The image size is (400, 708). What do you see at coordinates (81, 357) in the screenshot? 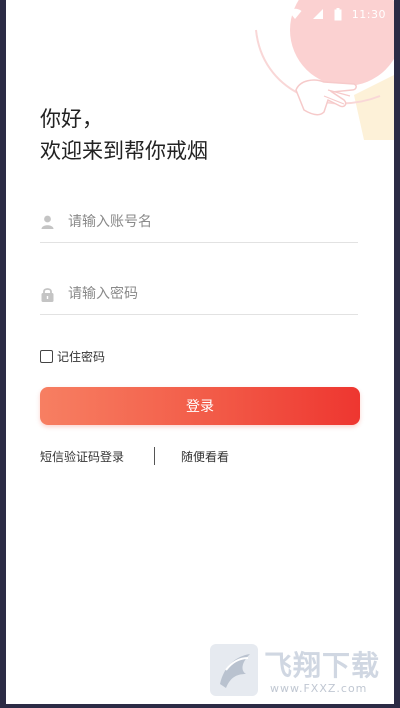
I see `remember-label: 记住密码` at bounding box center [81, 357].